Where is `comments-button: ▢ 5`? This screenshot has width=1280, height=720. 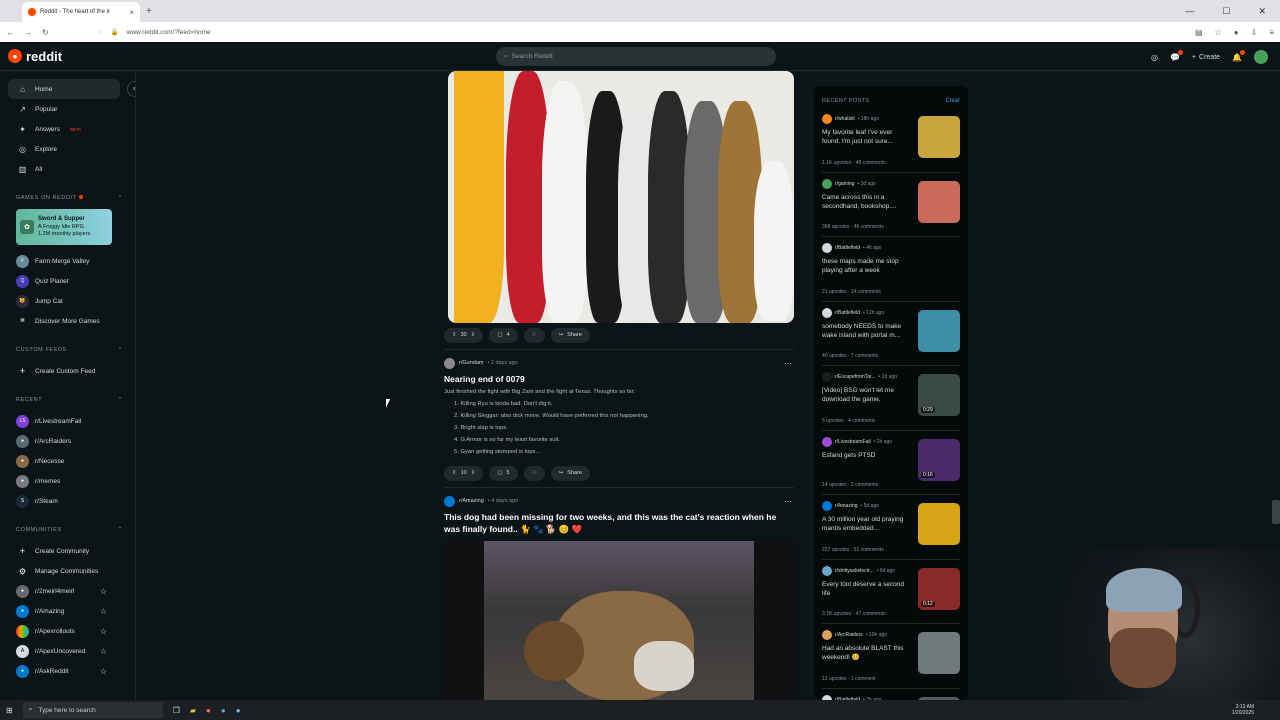
comments-button: ▢ 5 is located at coordinates (503, 473).